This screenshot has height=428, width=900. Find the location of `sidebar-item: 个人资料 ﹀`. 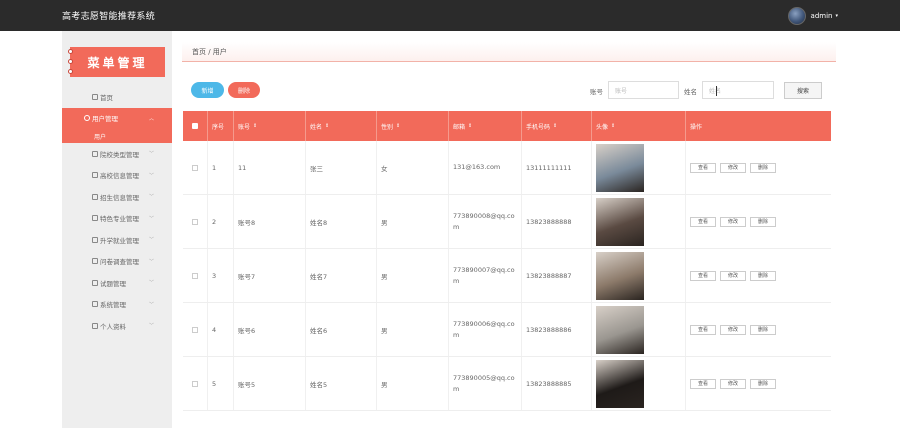

sidebar-item: 个人资料 ﹀ is located at coordinates (117, 326).